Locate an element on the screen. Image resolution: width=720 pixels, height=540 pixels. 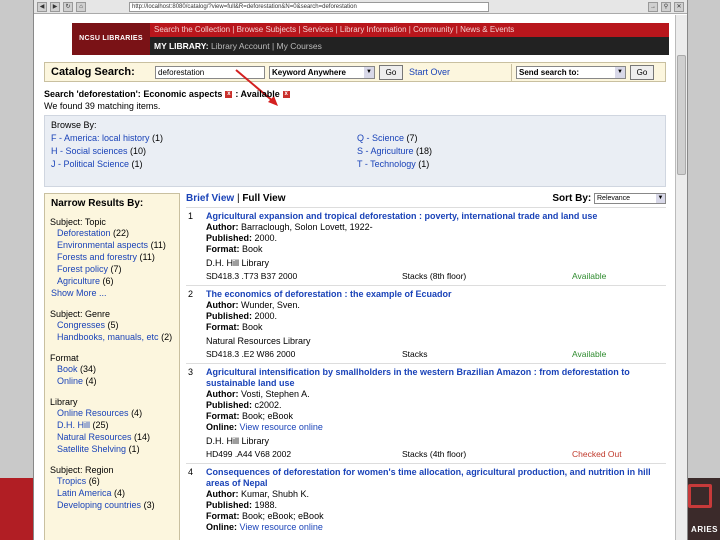
search-field-select: Keyword Anywhere ▼ is located at coordinates (322, 72).